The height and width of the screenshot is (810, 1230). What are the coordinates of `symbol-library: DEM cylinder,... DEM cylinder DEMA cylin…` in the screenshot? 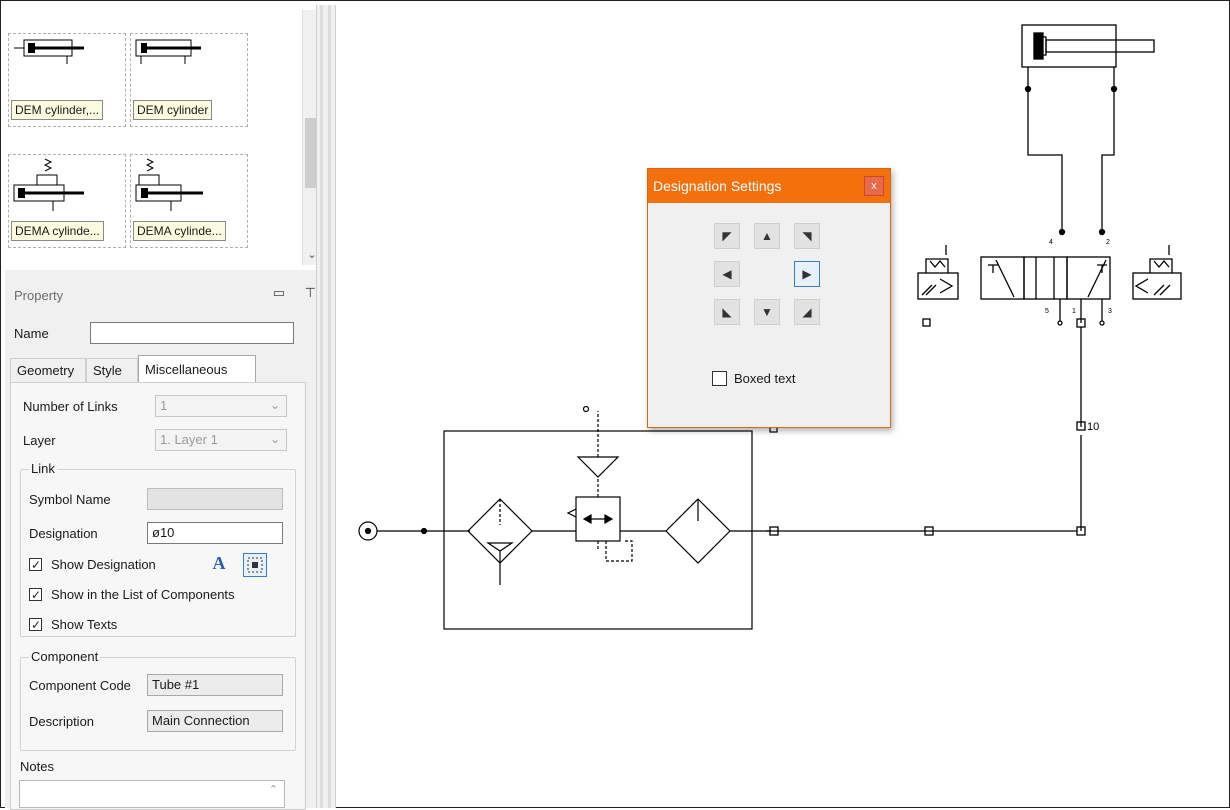 It's located at (163, 135).